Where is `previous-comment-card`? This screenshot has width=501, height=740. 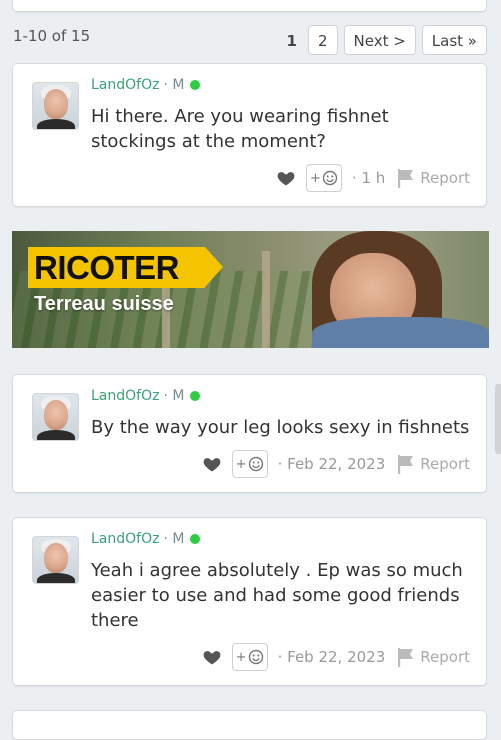
previous-comment-card is located at coordinates (249, 6).